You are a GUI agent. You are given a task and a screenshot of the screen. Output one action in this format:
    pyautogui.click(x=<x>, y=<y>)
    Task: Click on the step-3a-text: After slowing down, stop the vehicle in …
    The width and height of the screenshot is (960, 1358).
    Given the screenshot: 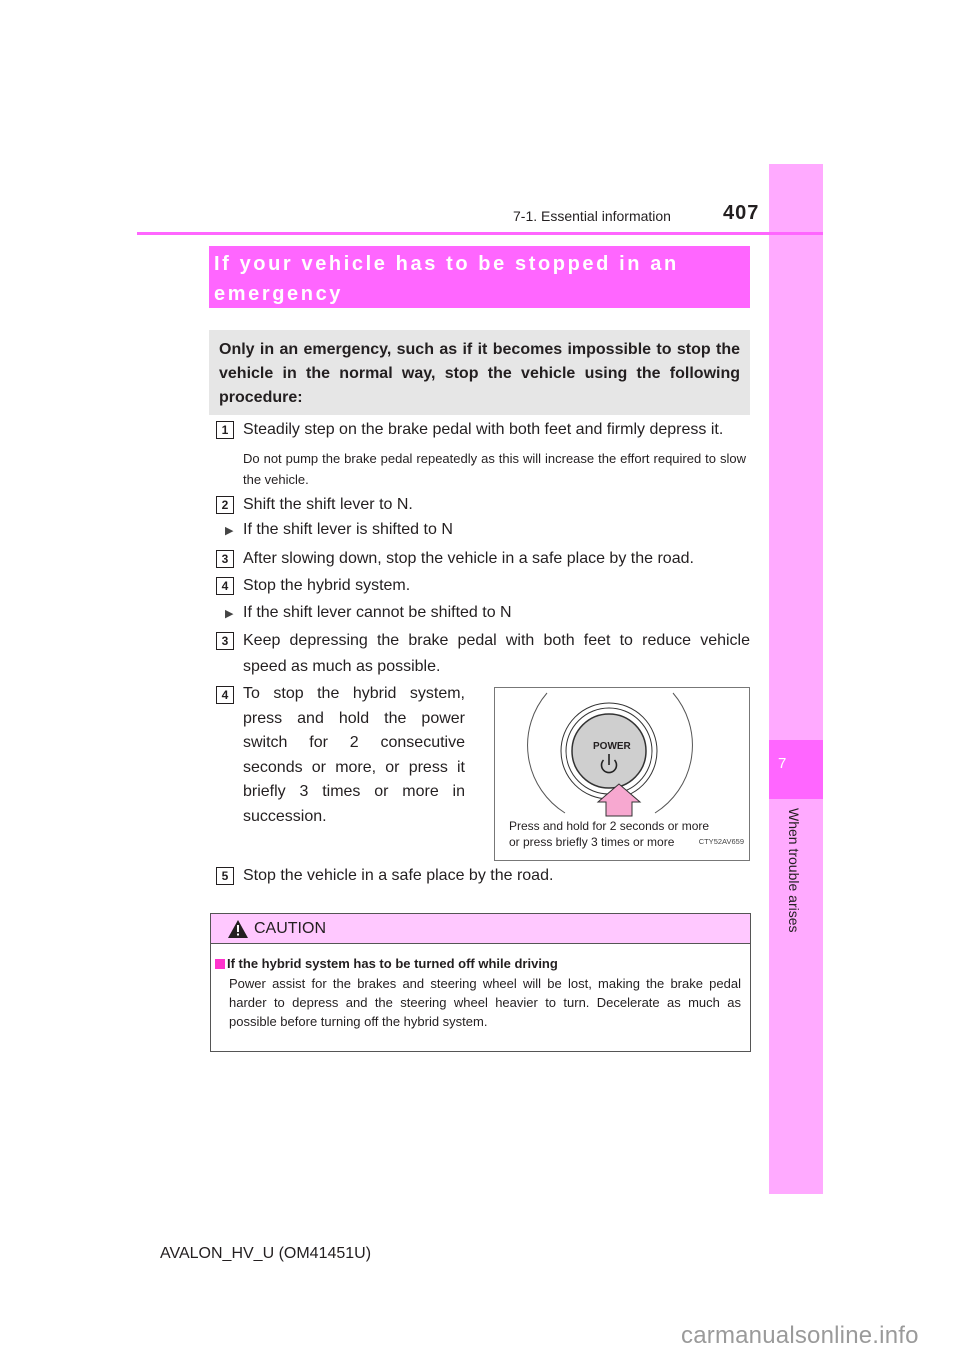 What is the action you would take?
    pyautogui.click(x=468, y=558)
    